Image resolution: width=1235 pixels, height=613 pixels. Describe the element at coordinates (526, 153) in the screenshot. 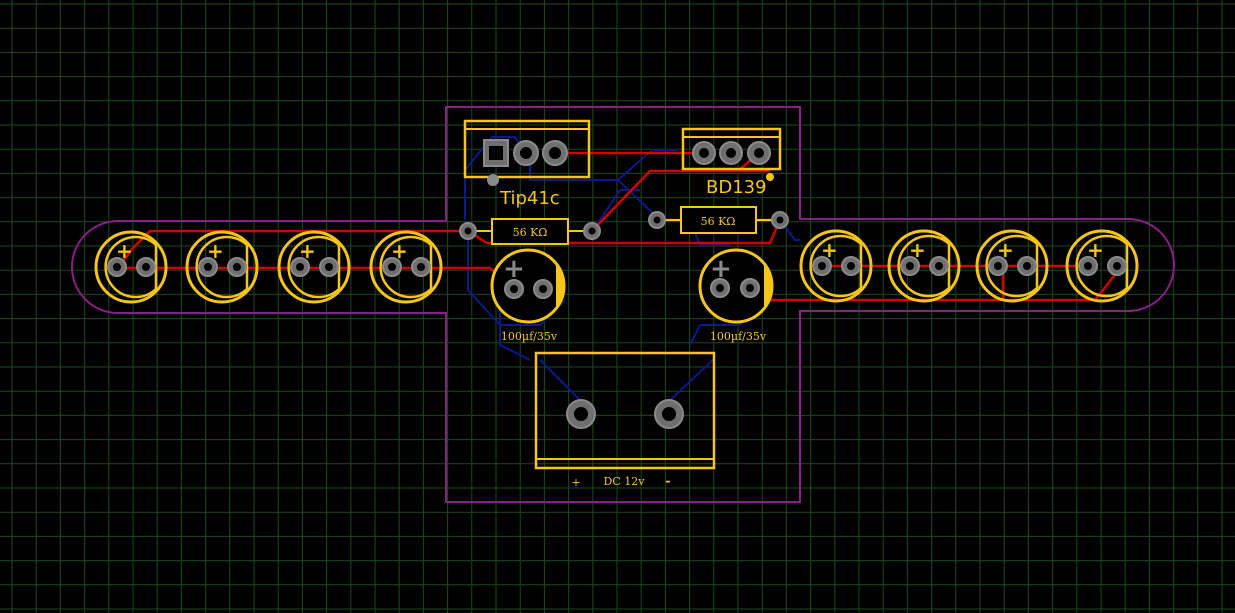

I see `tip41c-pad-2-hole` at that location.